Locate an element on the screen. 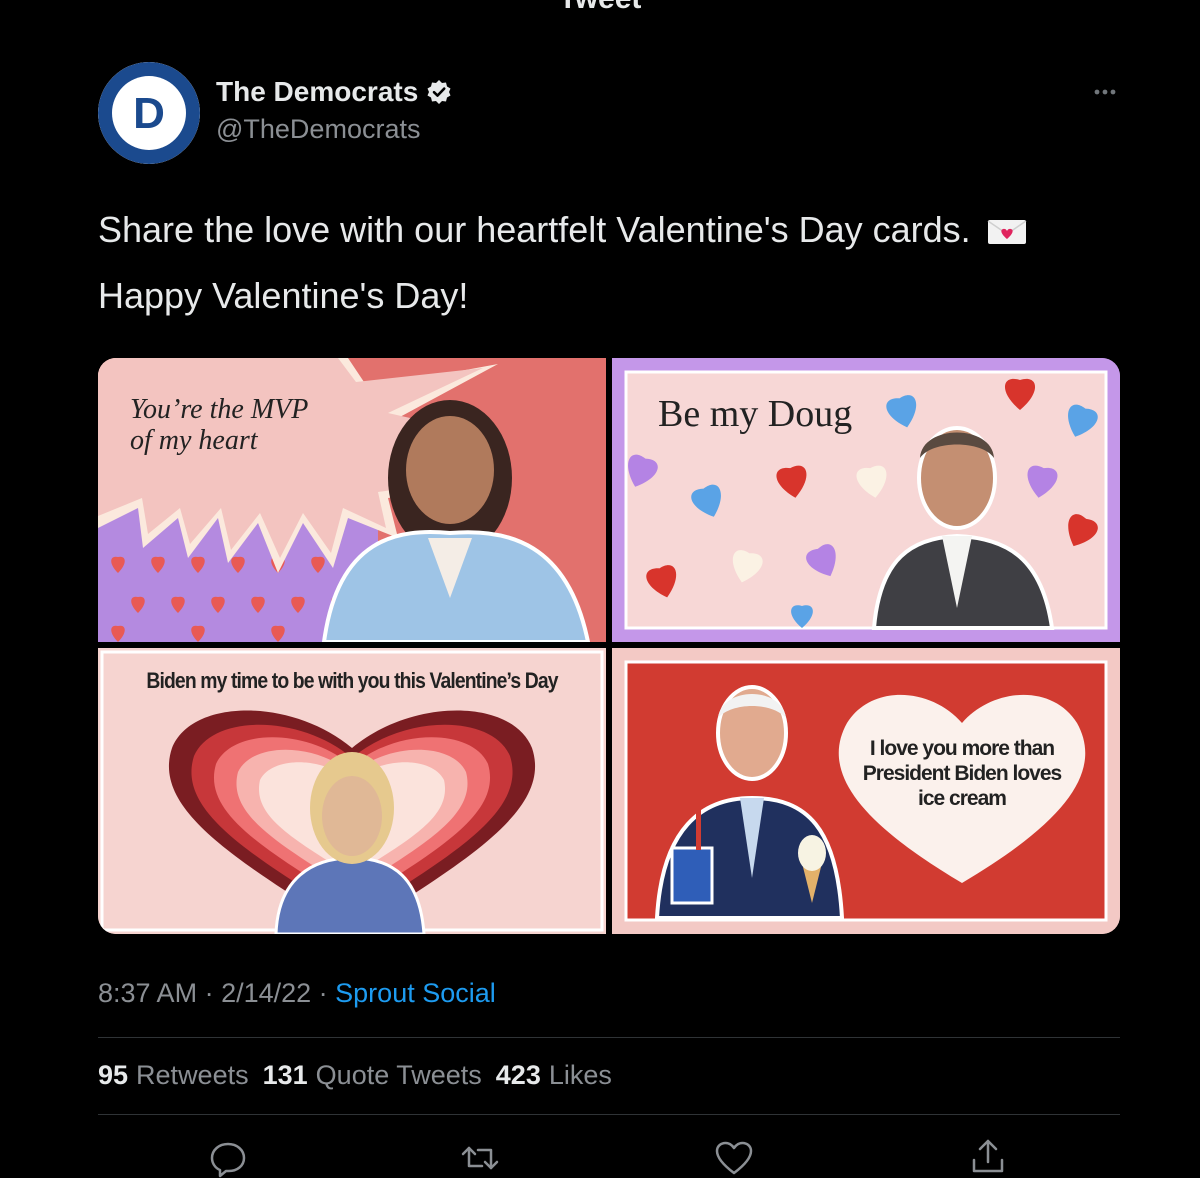 Image resolution: width=1200 pixels, height=1178 pixels. retweets-stat: 95 Retweets is located at coordinates (173, 1075).